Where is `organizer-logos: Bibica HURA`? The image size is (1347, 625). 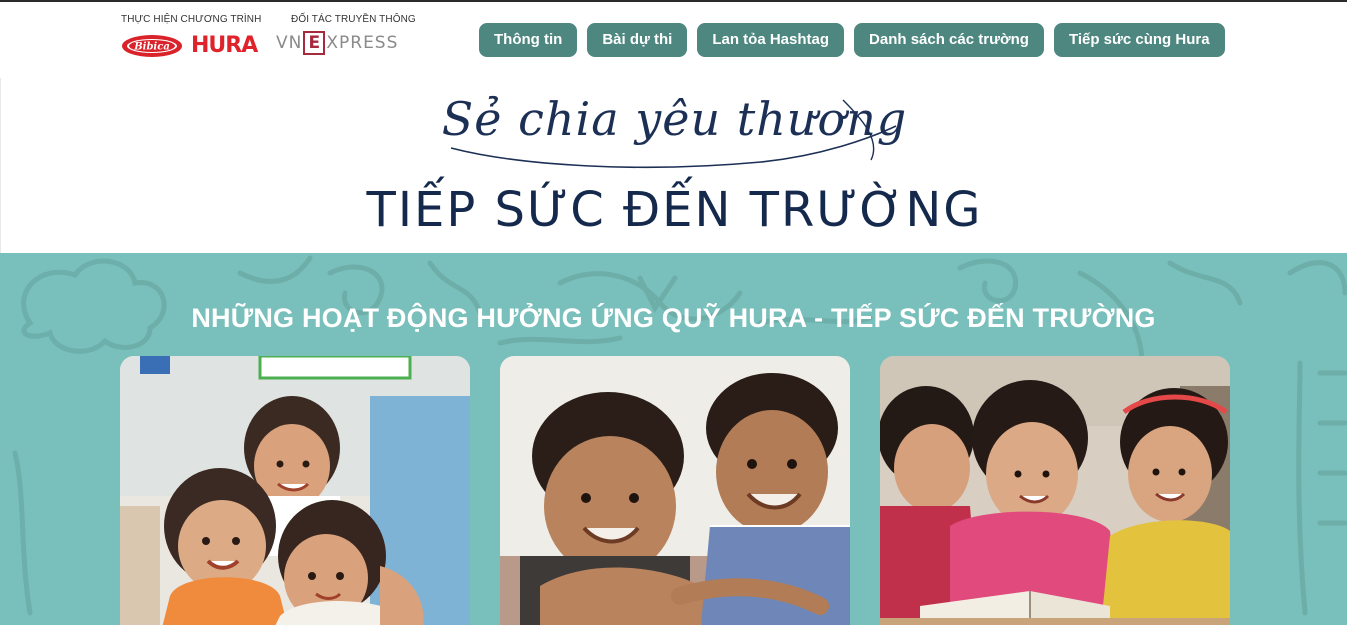 organizer-logos: Bibica HURA is located at coordinates (191, 46).